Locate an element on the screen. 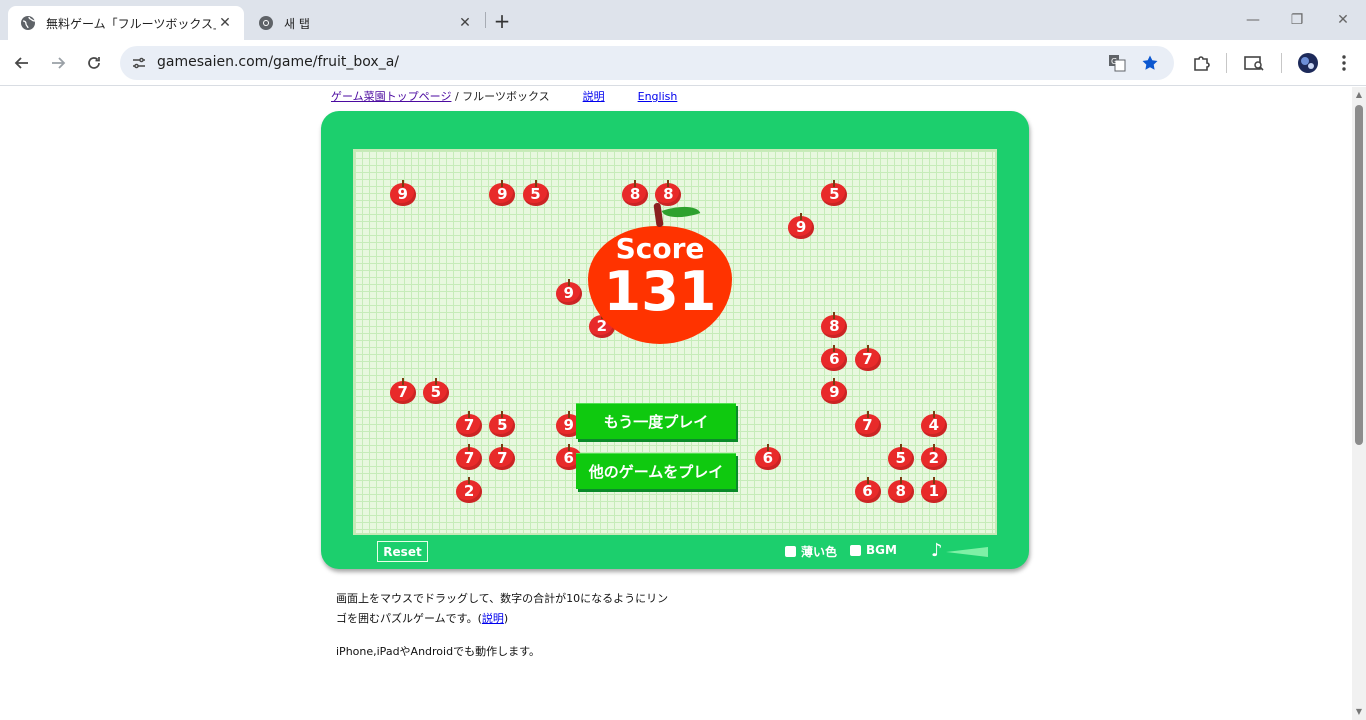 Image resolution: width=1366 pixels, height=720 pixels. minimize-icon: — is located at coordinates (1253, 20).